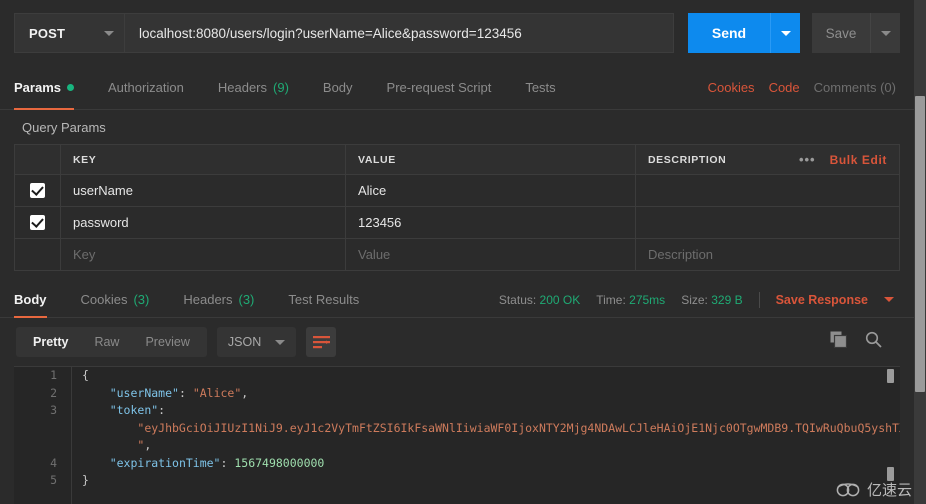 This screenshot has height=504, width=926. I want to click on status-group: Status: 200 OK, so click(539, 300).